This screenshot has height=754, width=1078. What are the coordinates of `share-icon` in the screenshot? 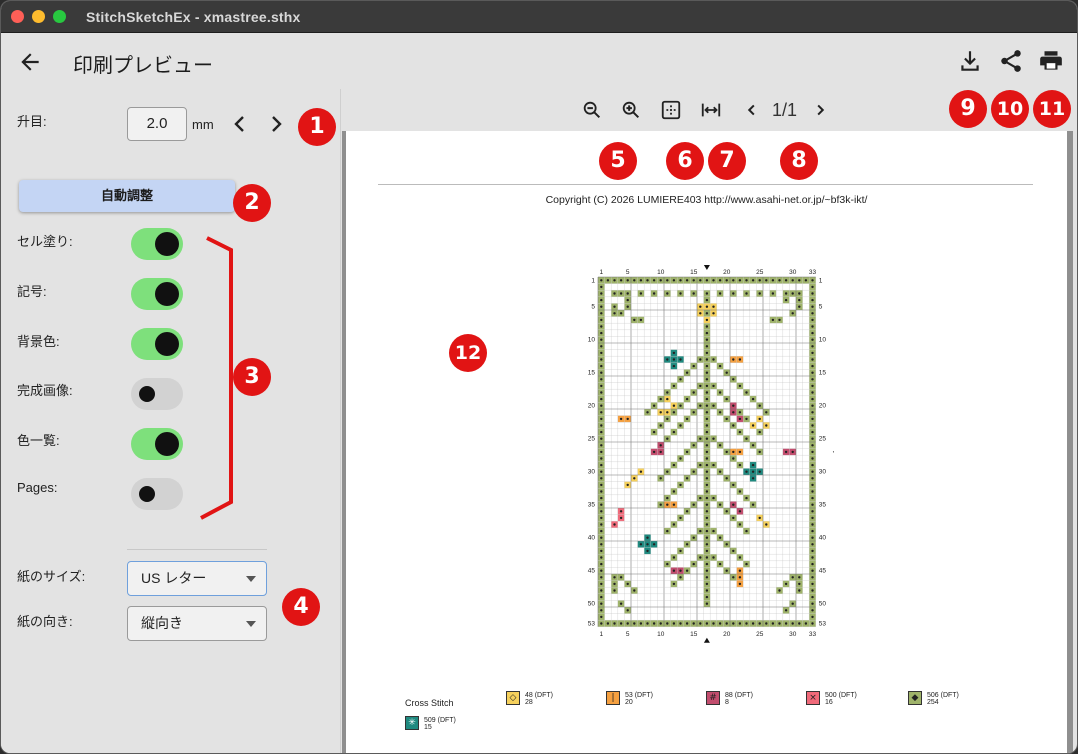 It's located at (1011, 61).